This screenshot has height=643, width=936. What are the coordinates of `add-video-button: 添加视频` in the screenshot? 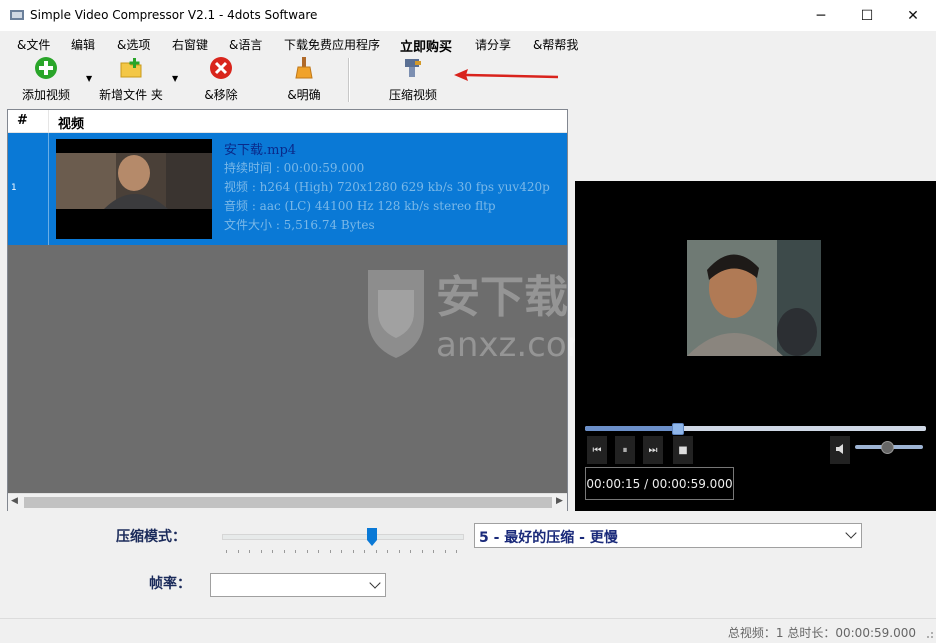 It's located at (46, 79).